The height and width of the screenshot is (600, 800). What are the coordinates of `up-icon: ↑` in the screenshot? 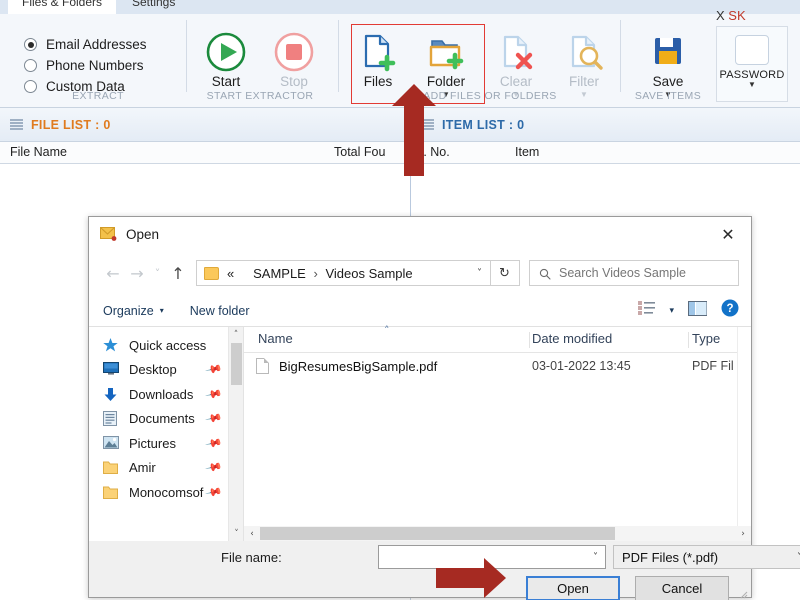 It's located at (178, 273).